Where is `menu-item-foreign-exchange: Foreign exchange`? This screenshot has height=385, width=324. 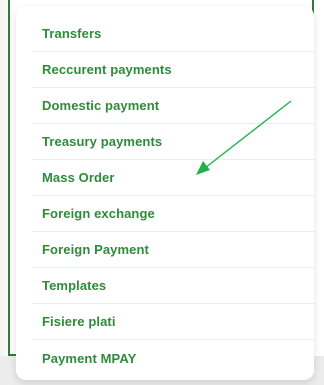 menu-item-foreign-exchange: Foreign exchange is located at coordinates (174, 214).